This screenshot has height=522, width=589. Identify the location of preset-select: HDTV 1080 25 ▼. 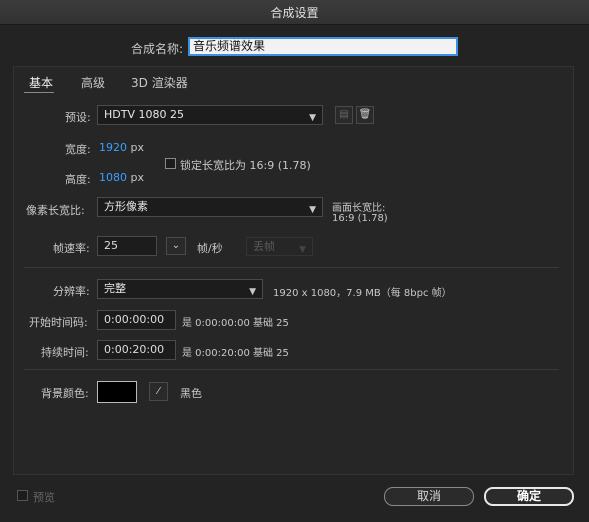
(210, 115).